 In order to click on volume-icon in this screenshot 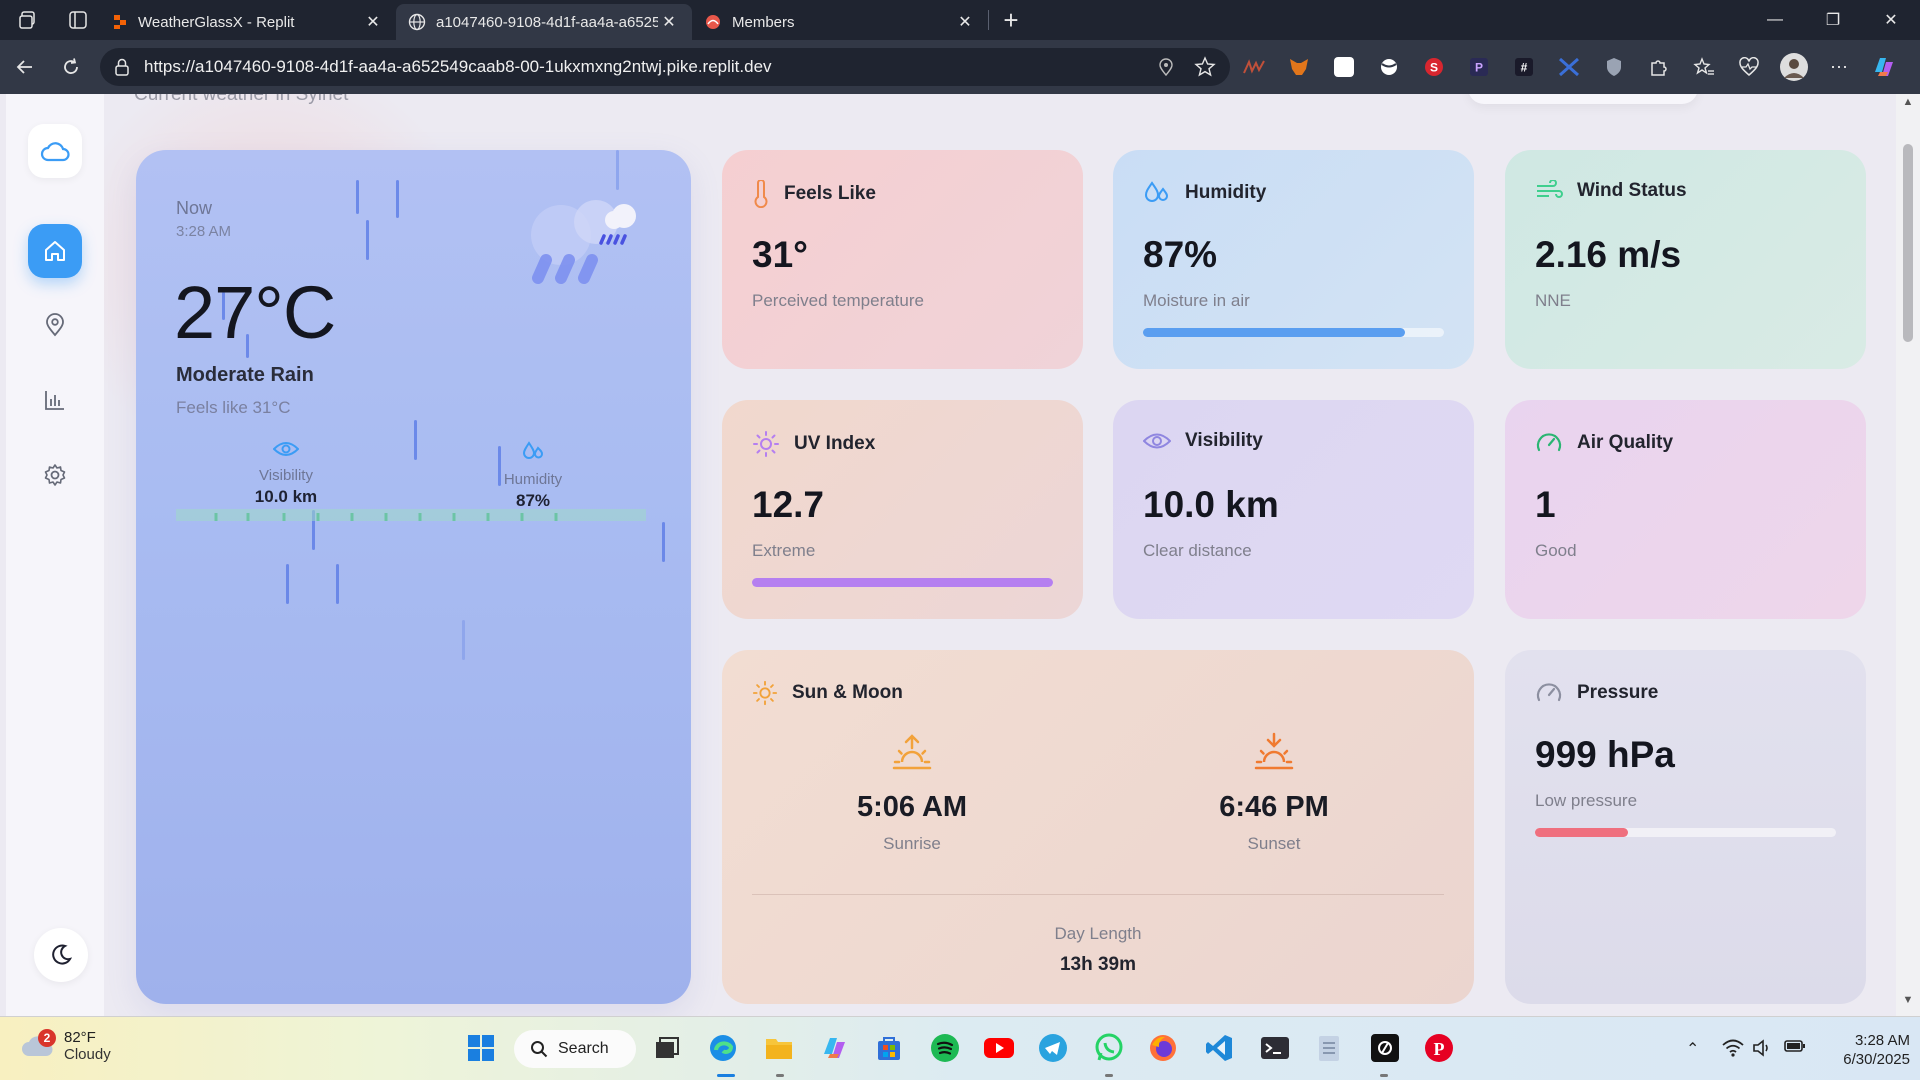, I will do `click(1762, 1050)`.